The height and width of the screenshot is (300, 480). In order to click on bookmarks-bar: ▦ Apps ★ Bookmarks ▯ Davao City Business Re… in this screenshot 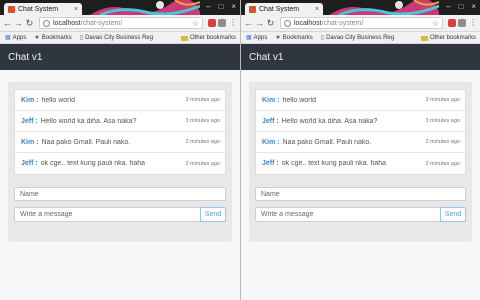, I will do `click(120, 38)`.